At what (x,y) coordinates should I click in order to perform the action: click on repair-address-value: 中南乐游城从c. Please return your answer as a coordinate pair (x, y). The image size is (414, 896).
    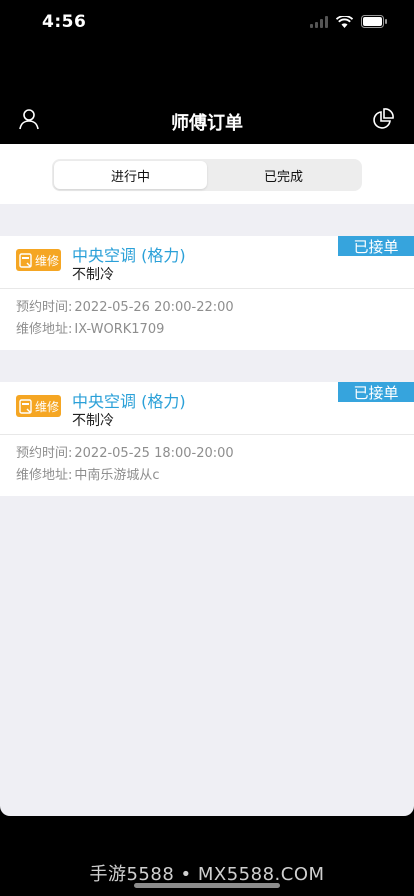
    Looking at the image, I should click on (117, 475).